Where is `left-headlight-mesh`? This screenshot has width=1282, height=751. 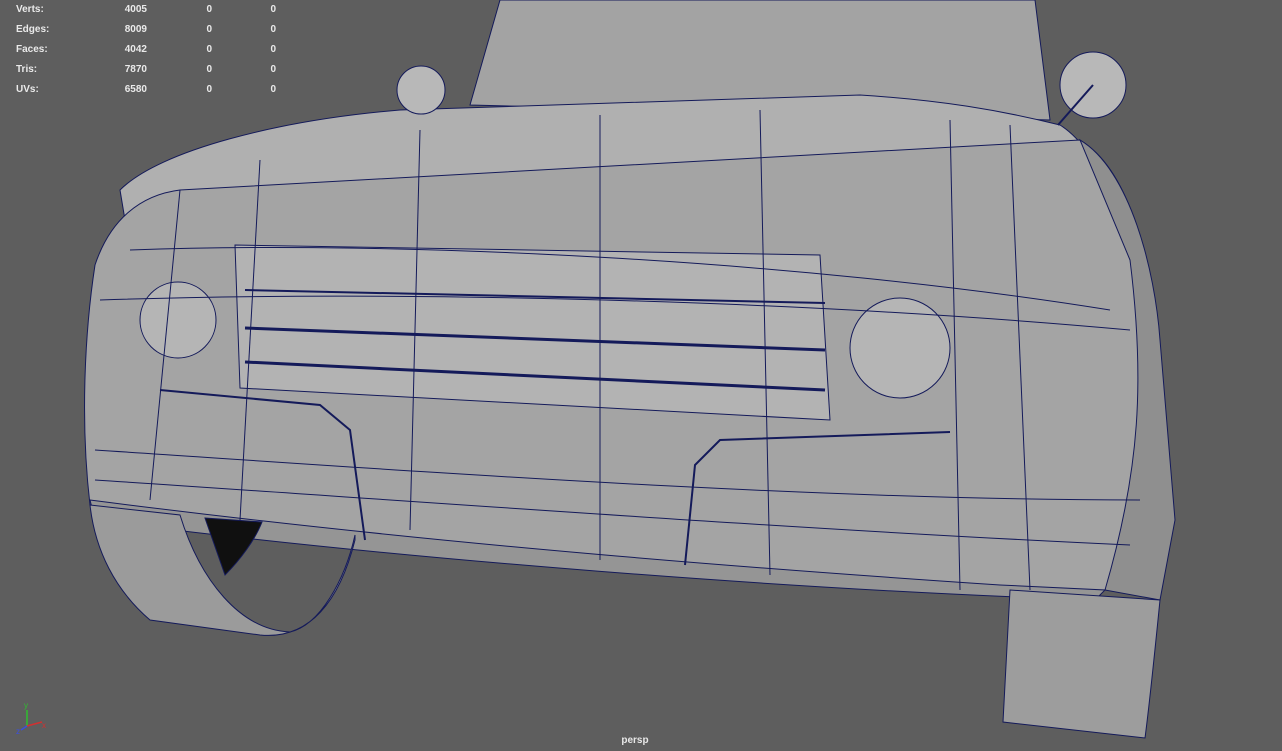
left-headlight-mesh is located at coordinates (178, 320).